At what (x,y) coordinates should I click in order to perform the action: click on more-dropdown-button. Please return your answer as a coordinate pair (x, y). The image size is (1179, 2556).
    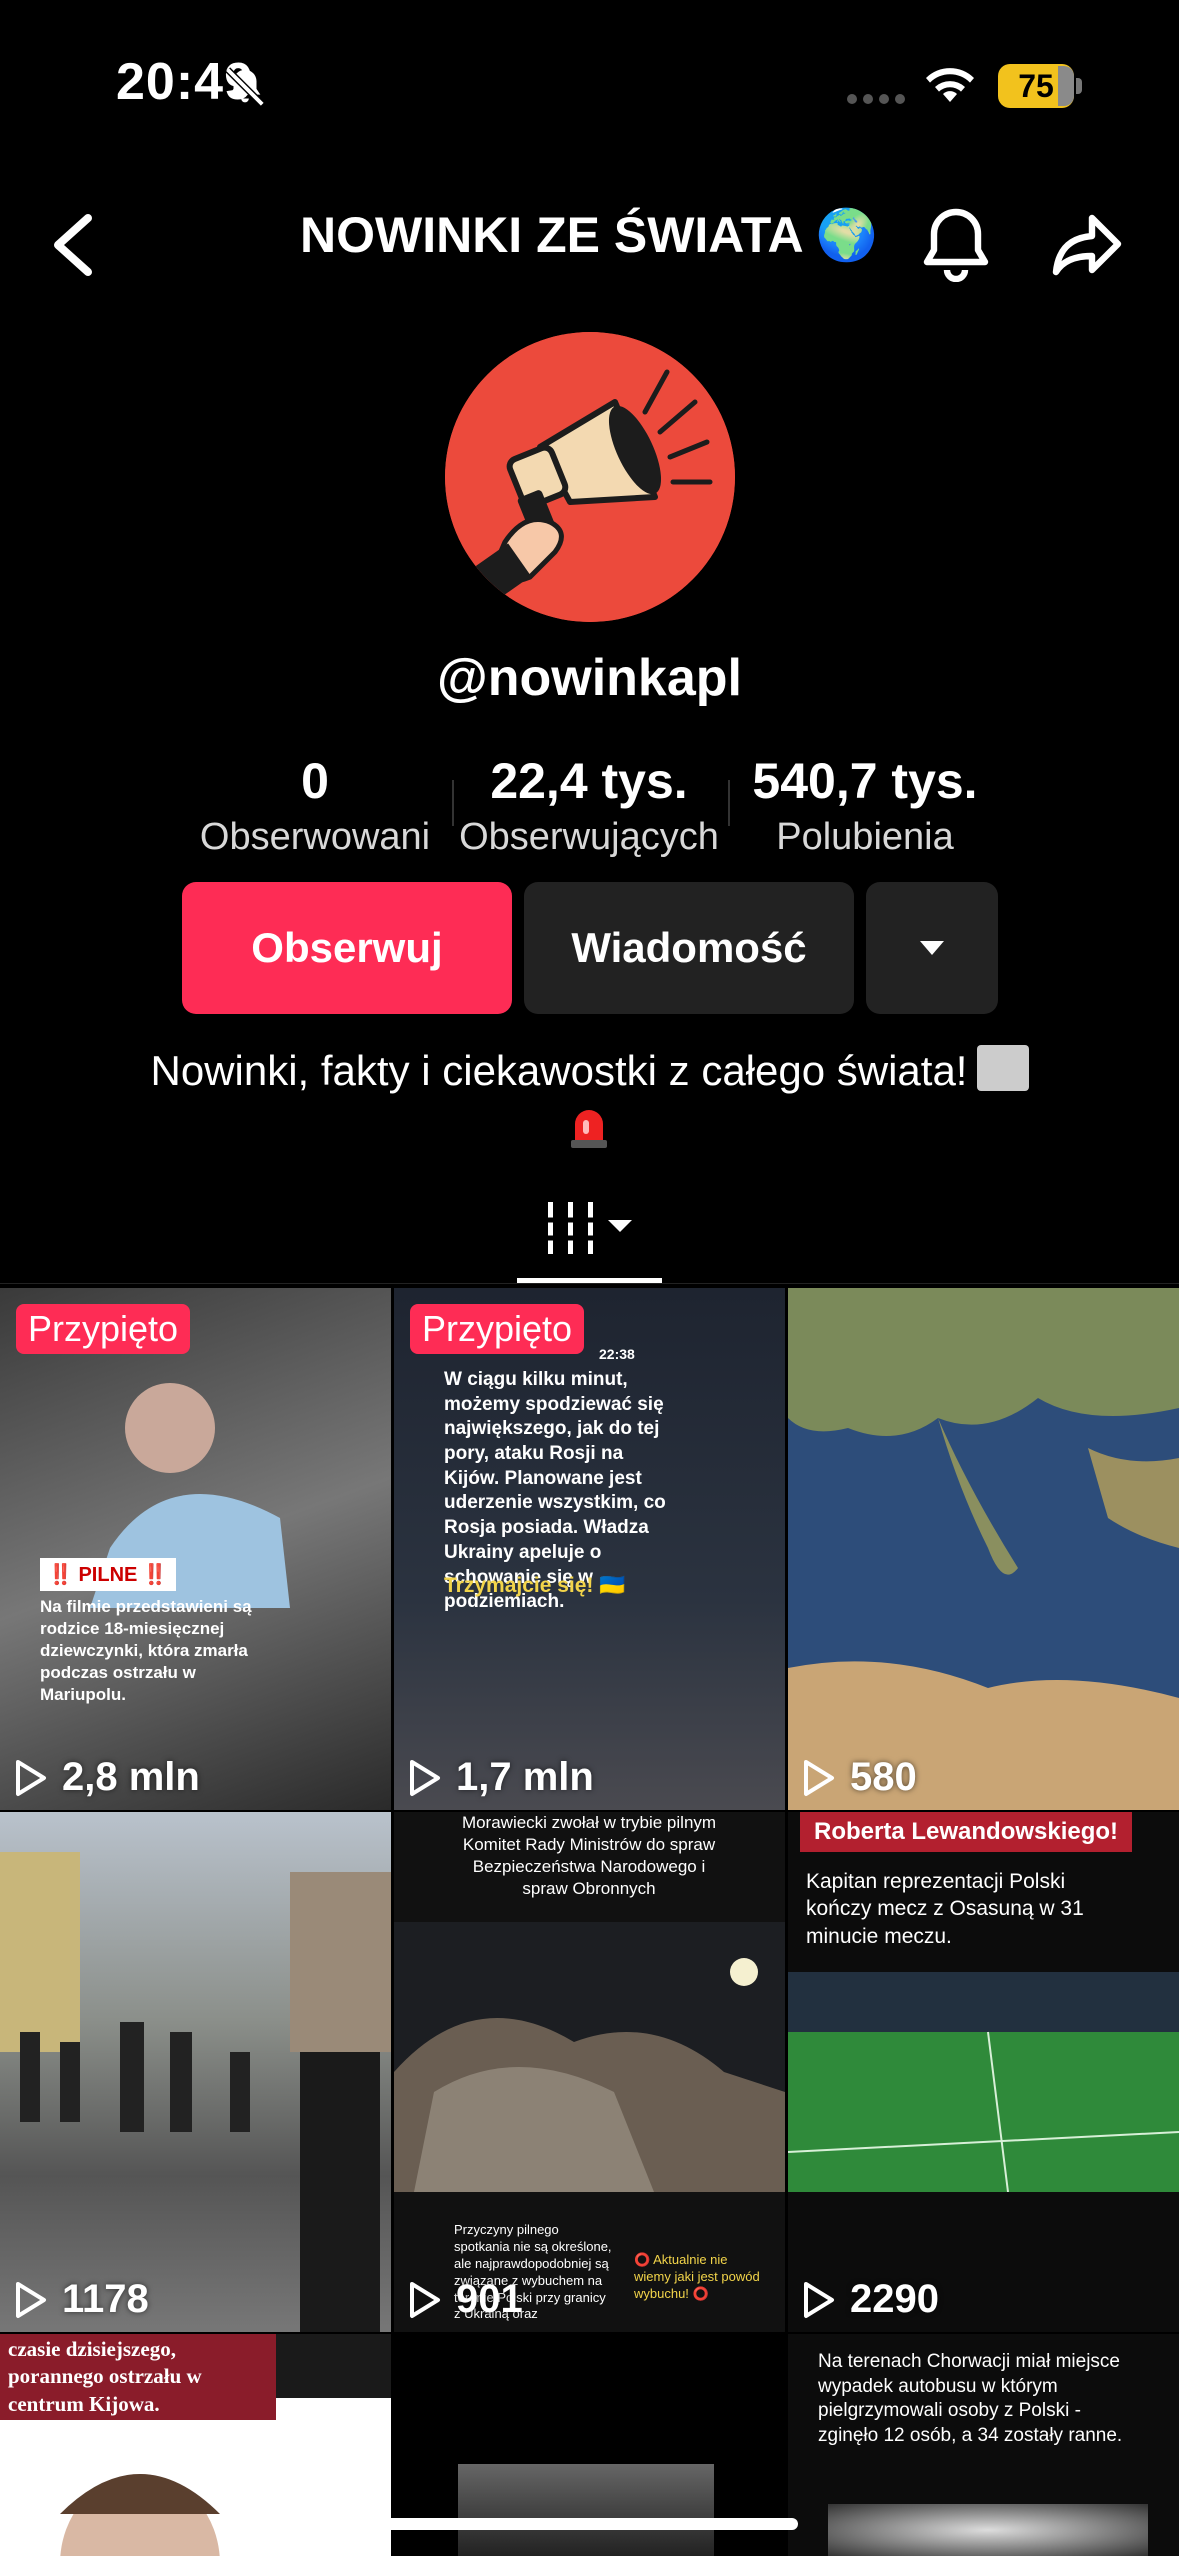
    Looking at the image, I should click on (932, 948).